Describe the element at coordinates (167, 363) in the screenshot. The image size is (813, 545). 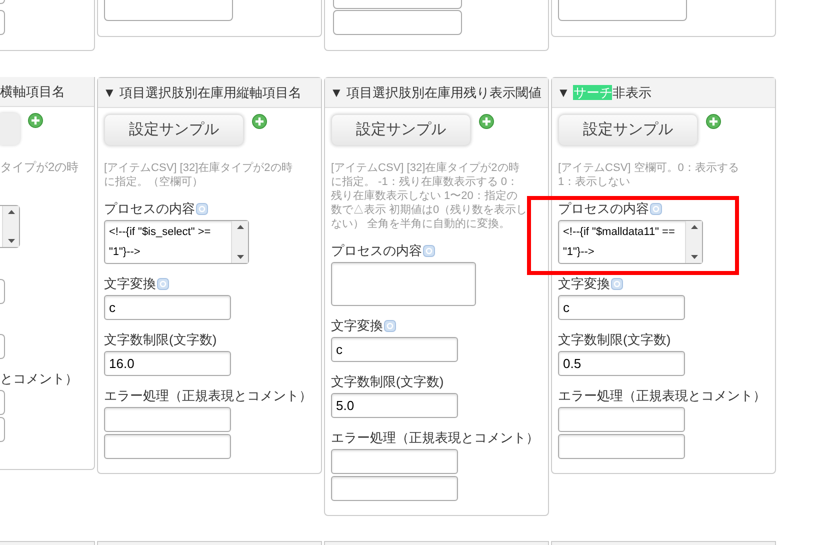
I see `input-field: 16.0` at that location.